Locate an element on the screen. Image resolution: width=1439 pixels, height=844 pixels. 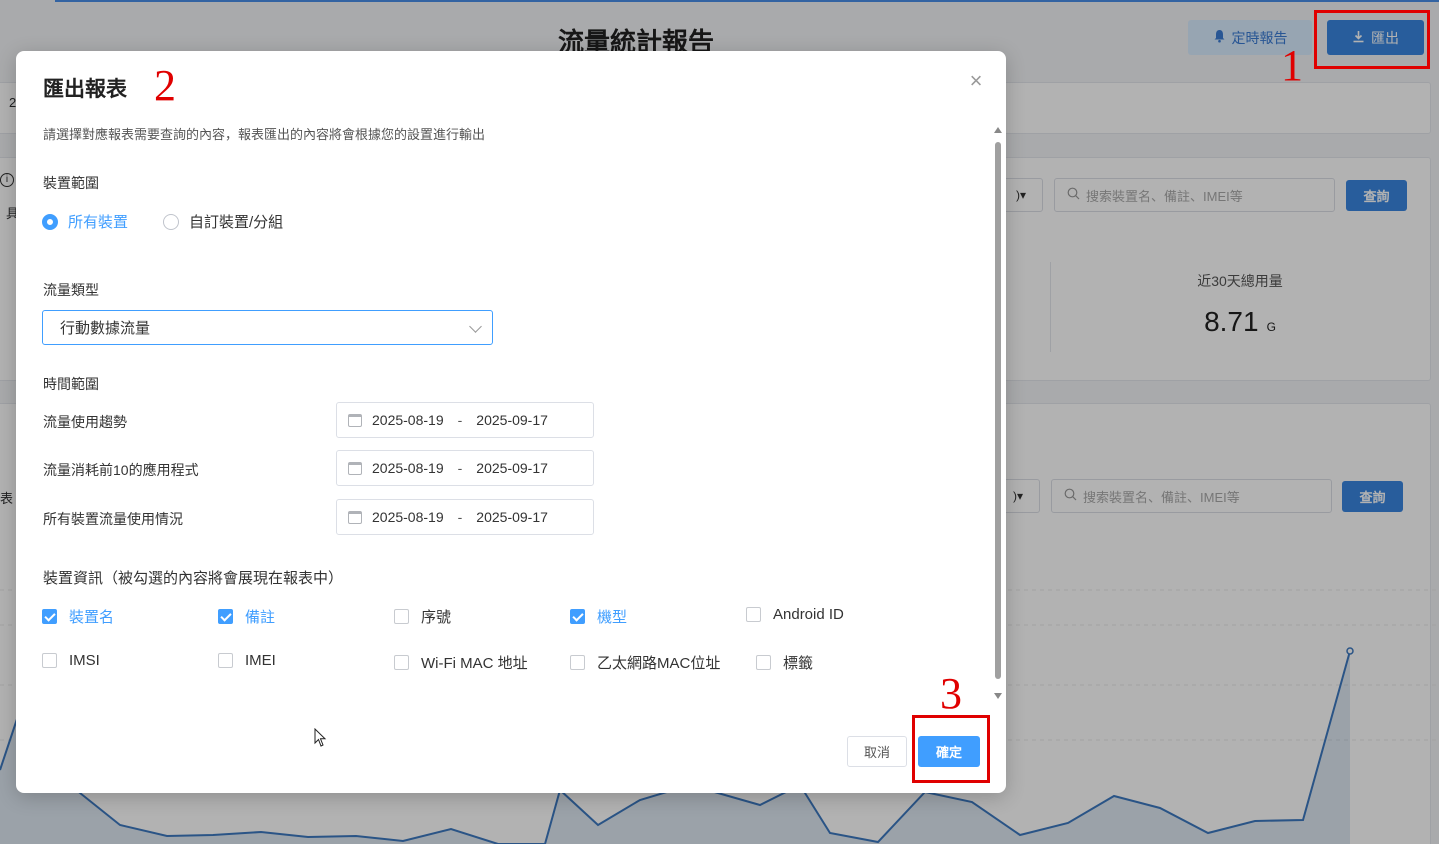
checkbox-tags: 標籤 is located at coordinates (784, 662).